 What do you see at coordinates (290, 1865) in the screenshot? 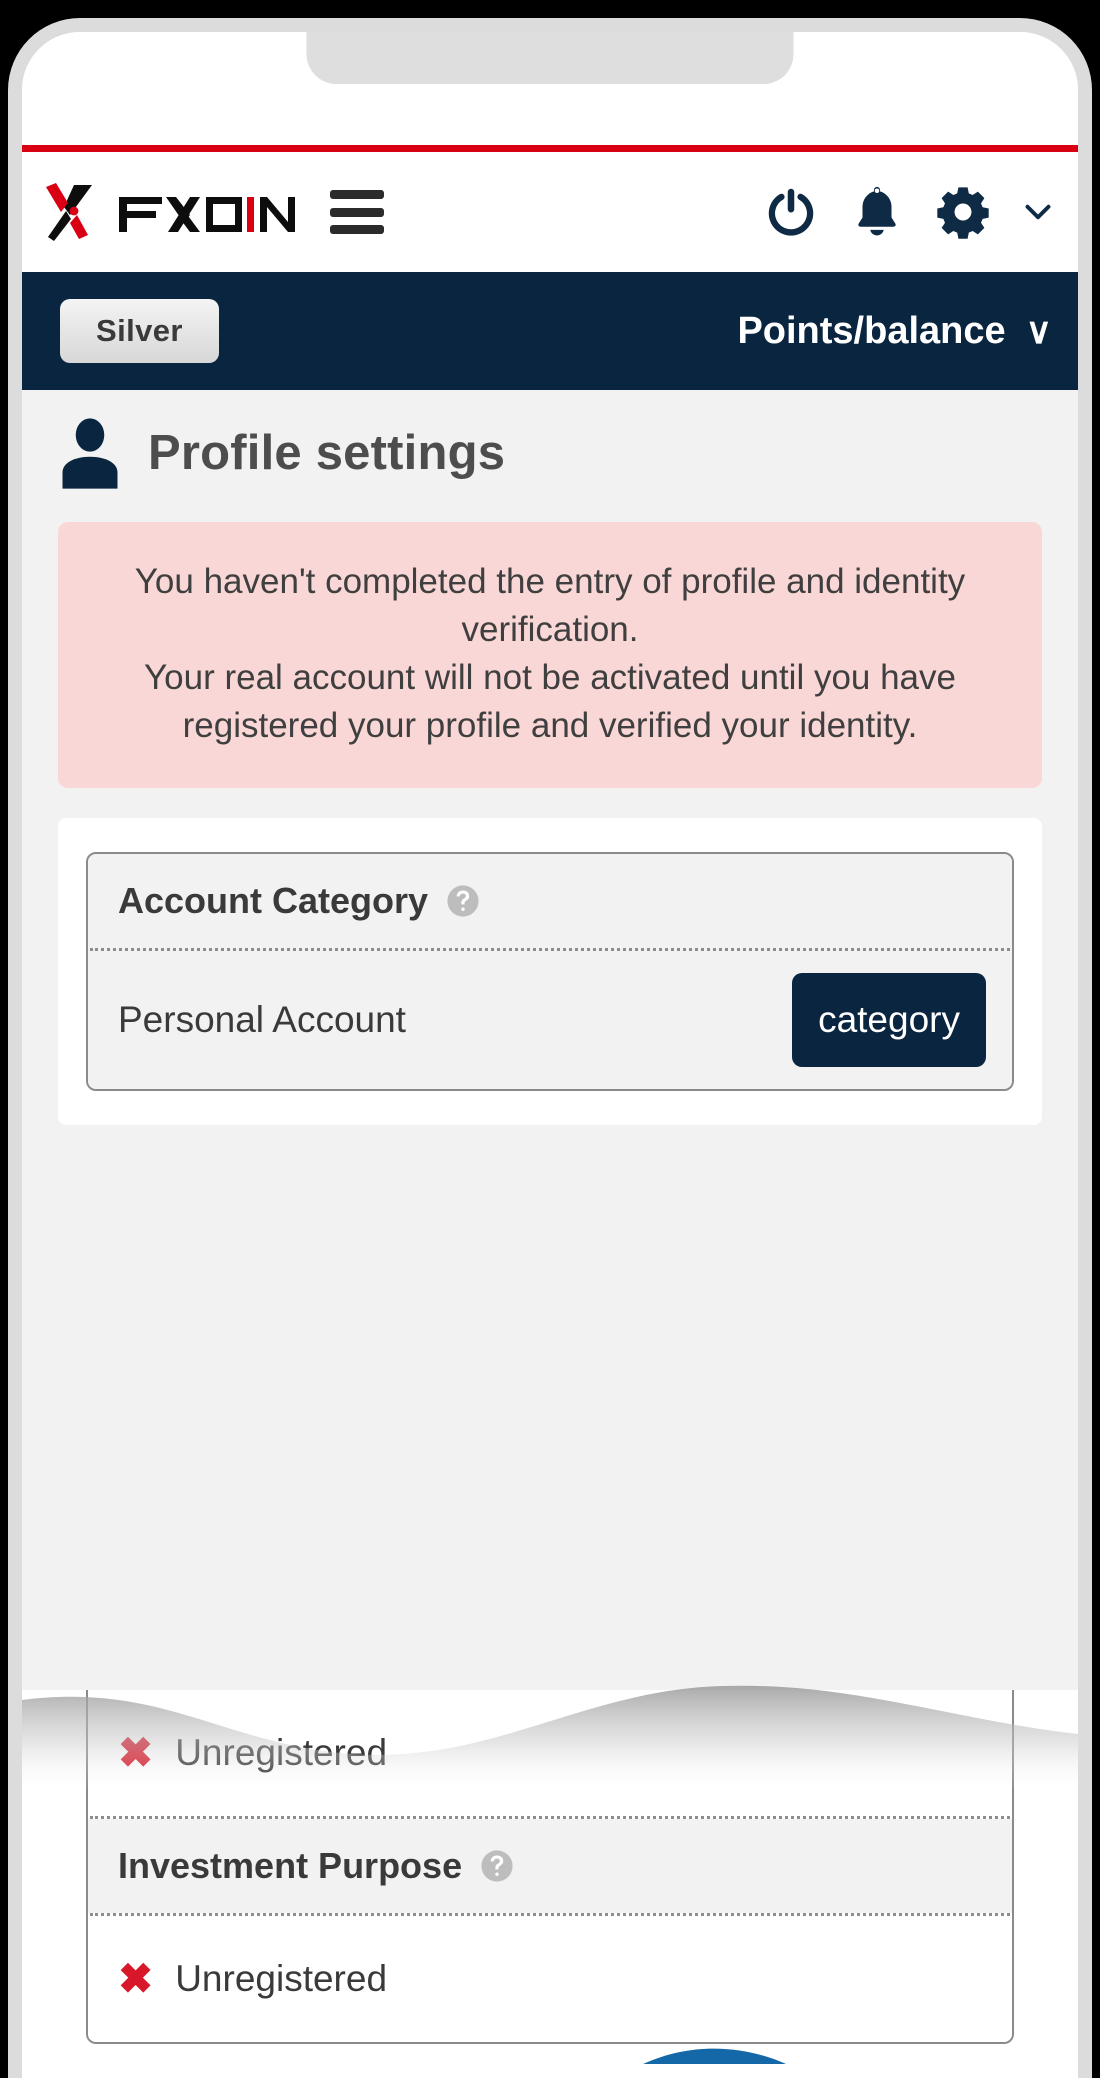
I see `investment-purpose-label: Investment Purpose` at bounding box center [290, 1865].